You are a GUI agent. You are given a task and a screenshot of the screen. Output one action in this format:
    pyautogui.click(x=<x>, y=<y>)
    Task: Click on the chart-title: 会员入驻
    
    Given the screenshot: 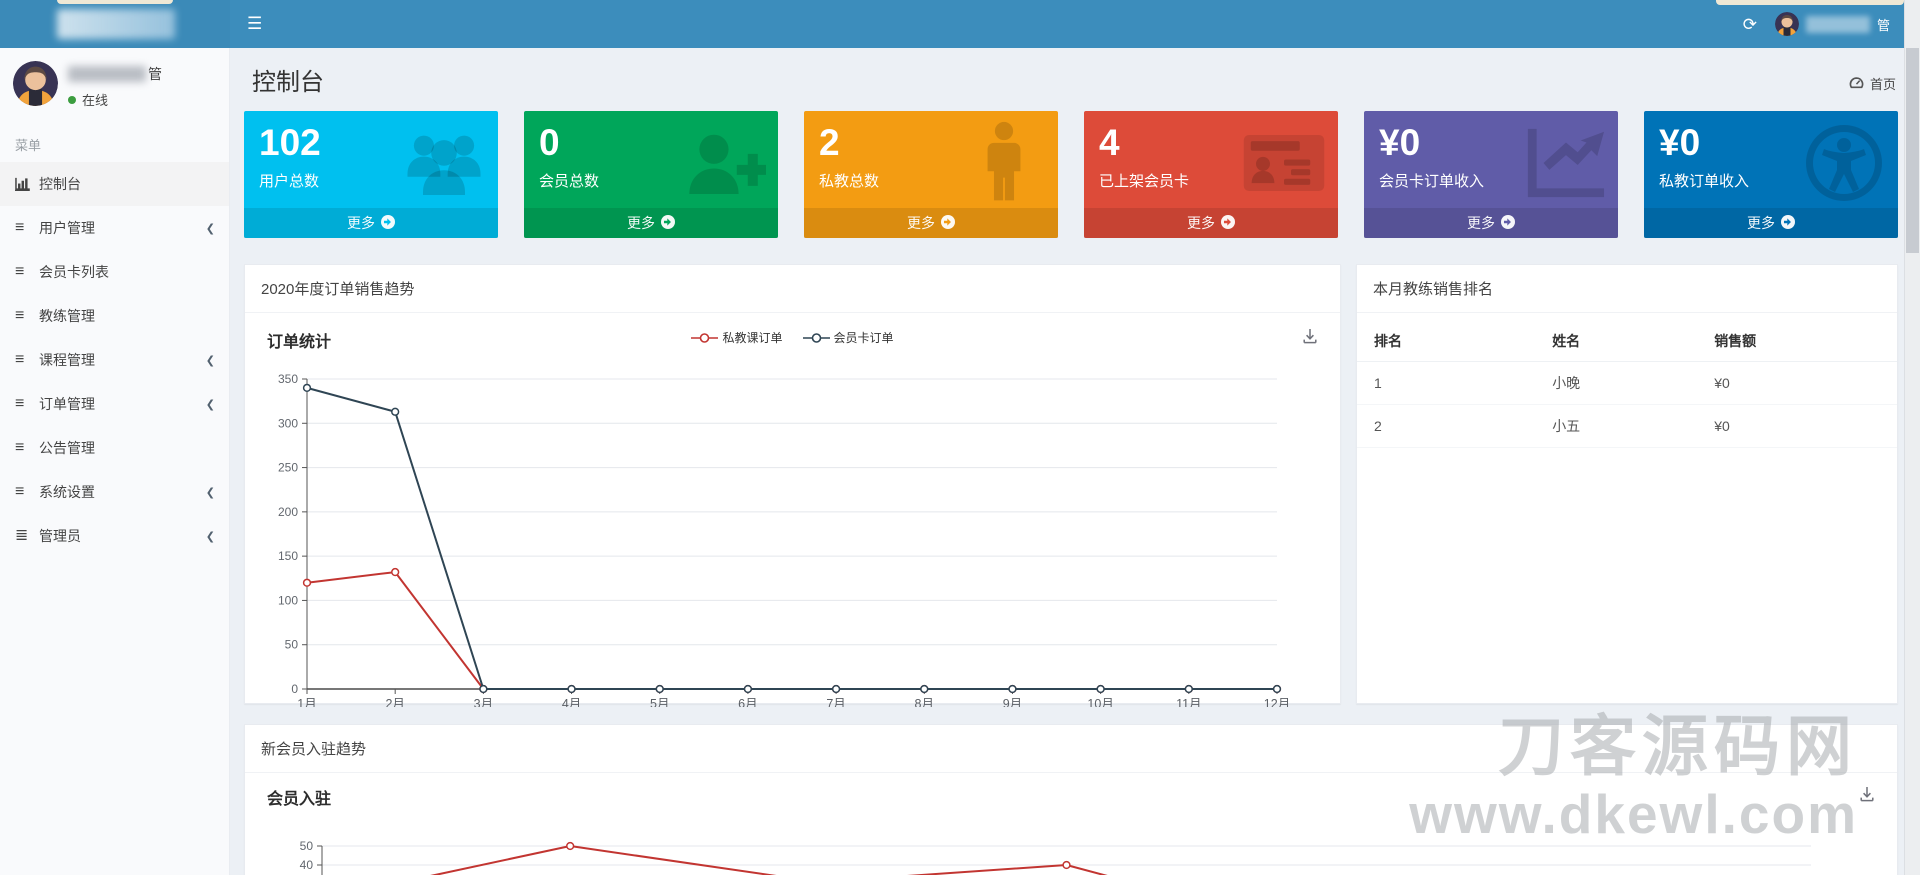 What is the action you would take?
    pyautogui.click(x=299, y=799)
    